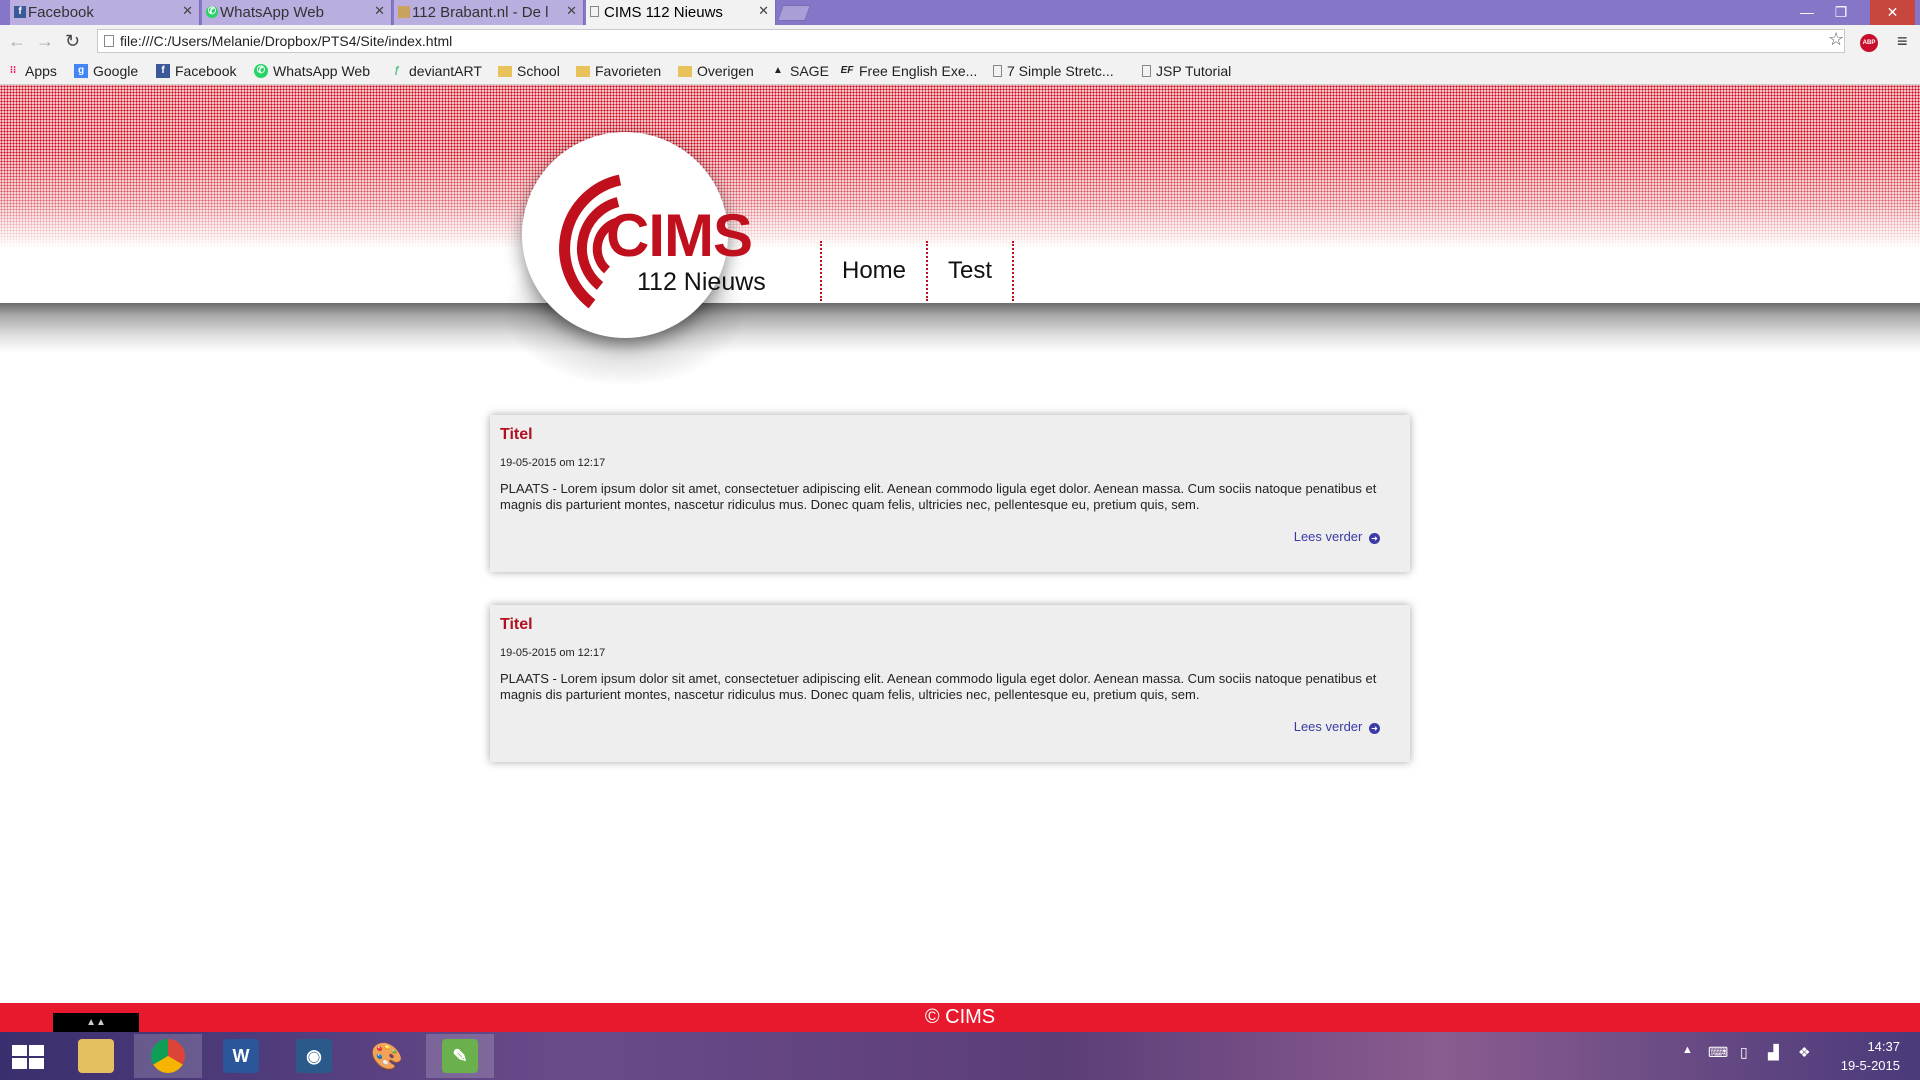 The width and height of the screenshot is (1920, 1080). I want to click on bookmark-label: WhatsApp Web, so click(322, 71).